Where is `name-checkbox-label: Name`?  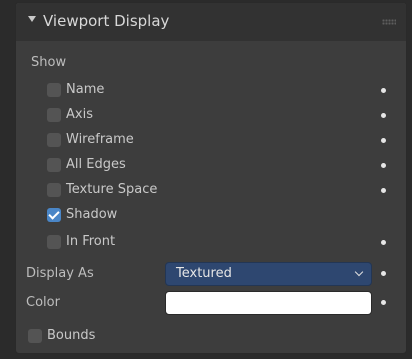
name-checkbox-label: Name is located at coordinates (85, 89).